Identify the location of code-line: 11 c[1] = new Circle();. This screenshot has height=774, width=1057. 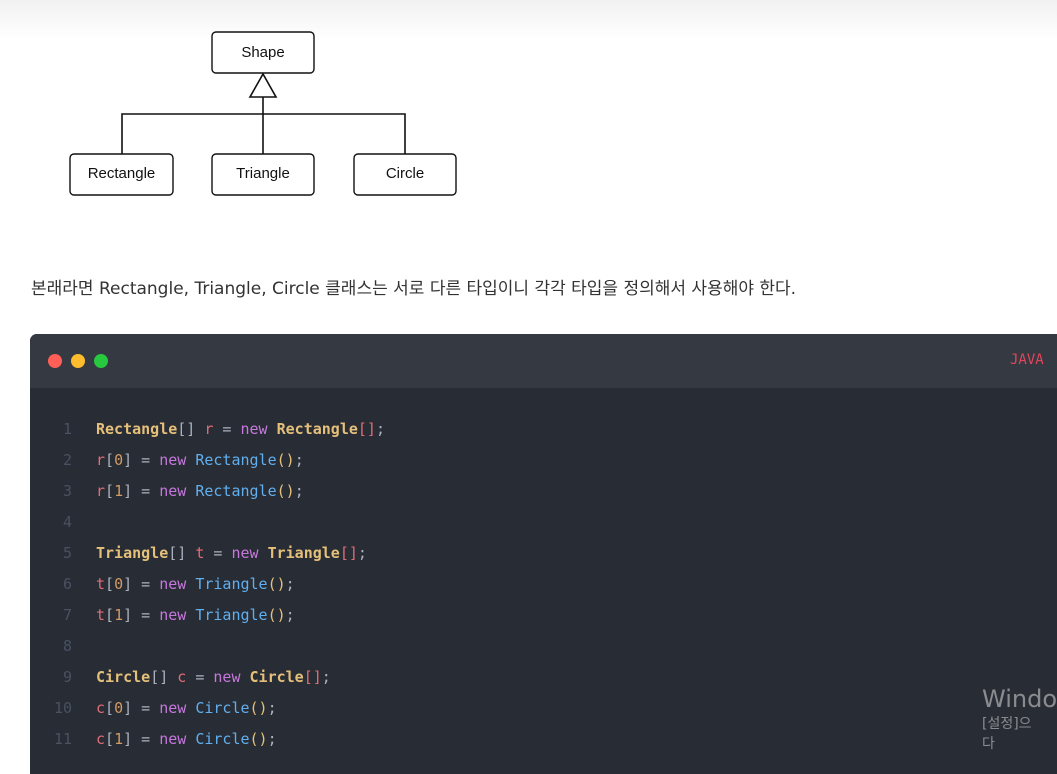
(543, 739).